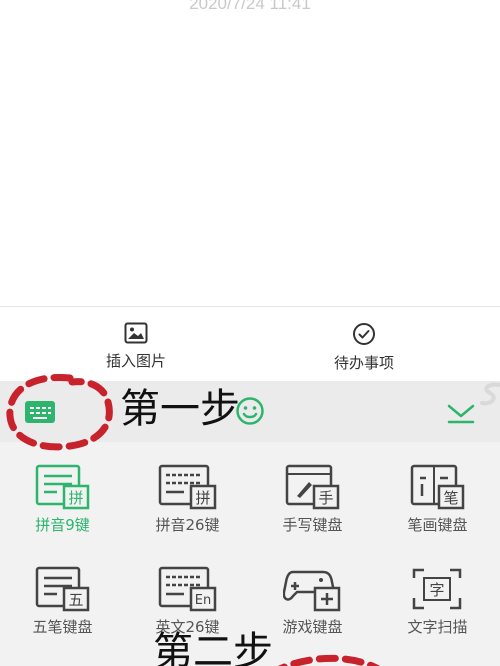 This screenshot has height=666, width=500. Describe the element at coordinates (437, 627) in the screenshot. I see `keyboard-option-label: 文字扫描` at that location.